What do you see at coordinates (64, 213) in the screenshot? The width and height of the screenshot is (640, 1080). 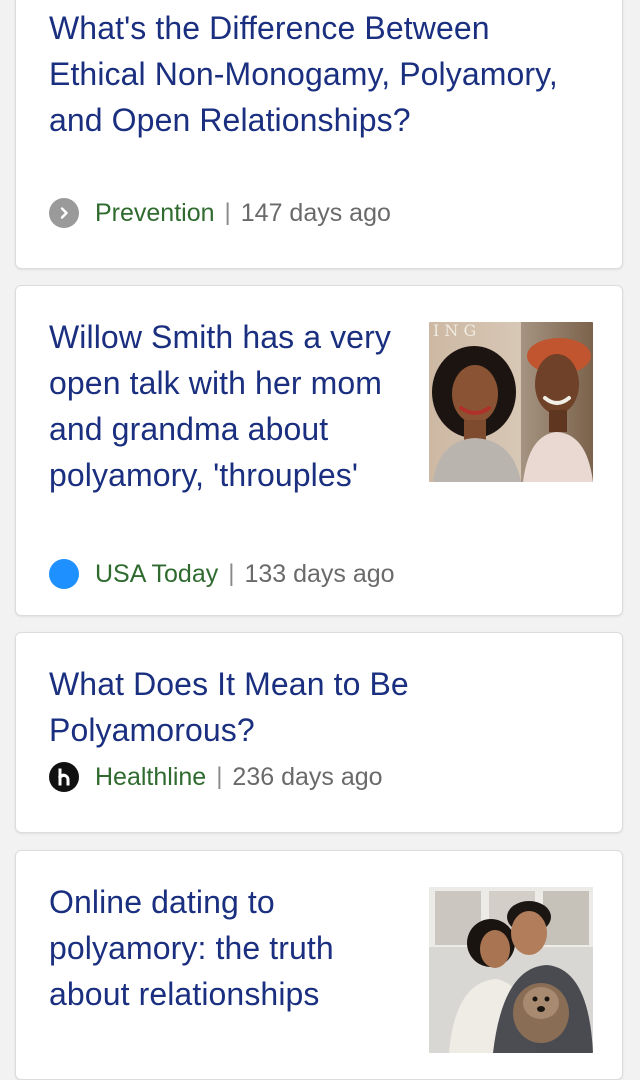 I see `chevron-right-icon` at bounding box center [64, 213].